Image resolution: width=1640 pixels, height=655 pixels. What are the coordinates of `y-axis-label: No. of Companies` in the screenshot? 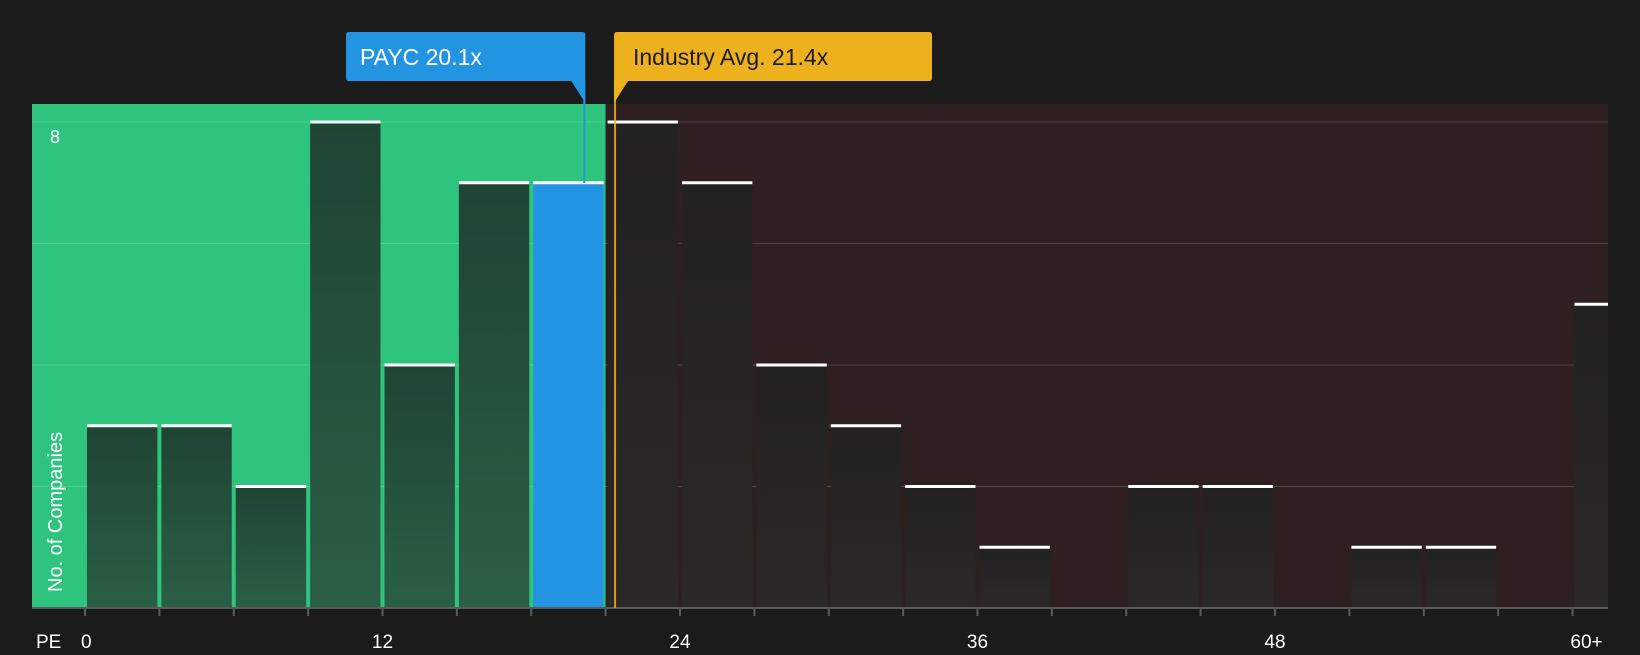 It's located at (56, 512).